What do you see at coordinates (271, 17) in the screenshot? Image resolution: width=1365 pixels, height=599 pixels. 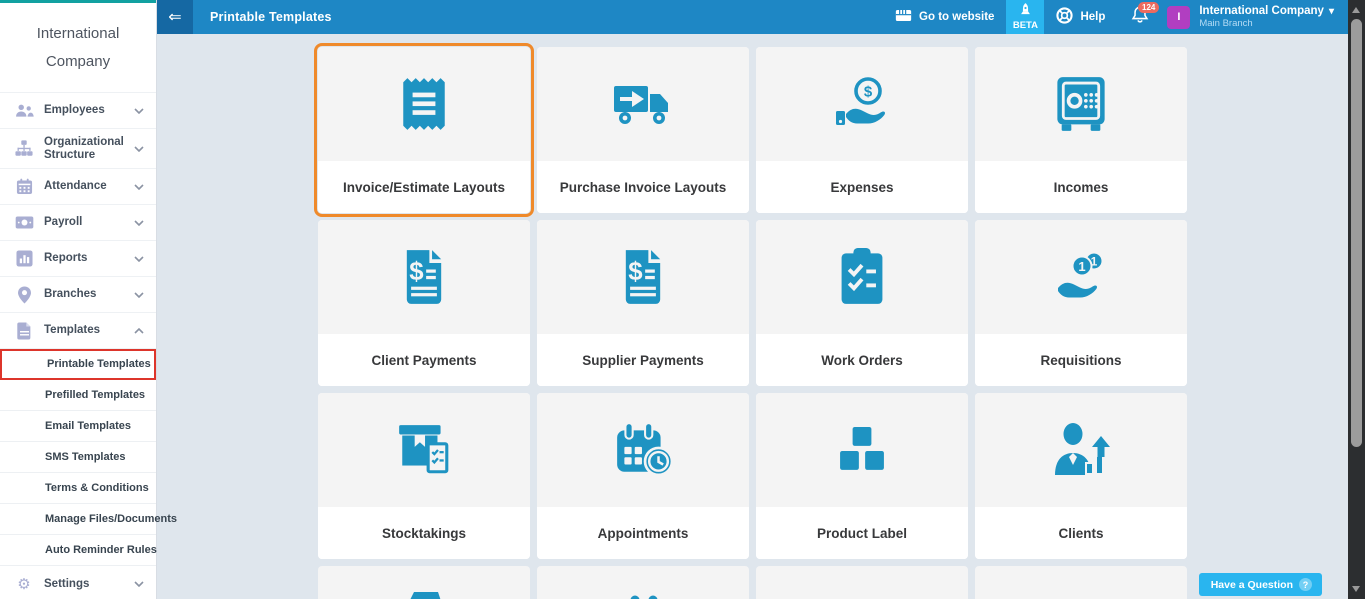 I see `page-title: Printable Templates` at bounding box center [271, 17].